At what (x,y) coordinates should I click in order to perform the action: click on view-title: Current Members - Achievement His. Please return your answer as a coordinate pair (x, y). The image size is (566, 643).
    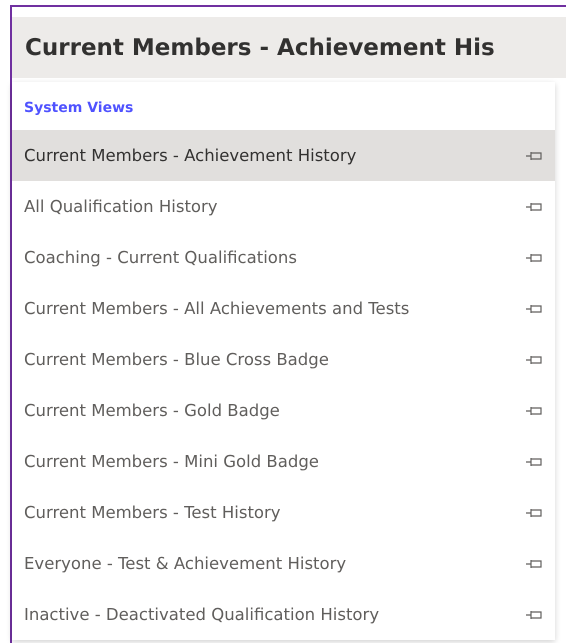
    Looking at the image, I should click on (260, 47).